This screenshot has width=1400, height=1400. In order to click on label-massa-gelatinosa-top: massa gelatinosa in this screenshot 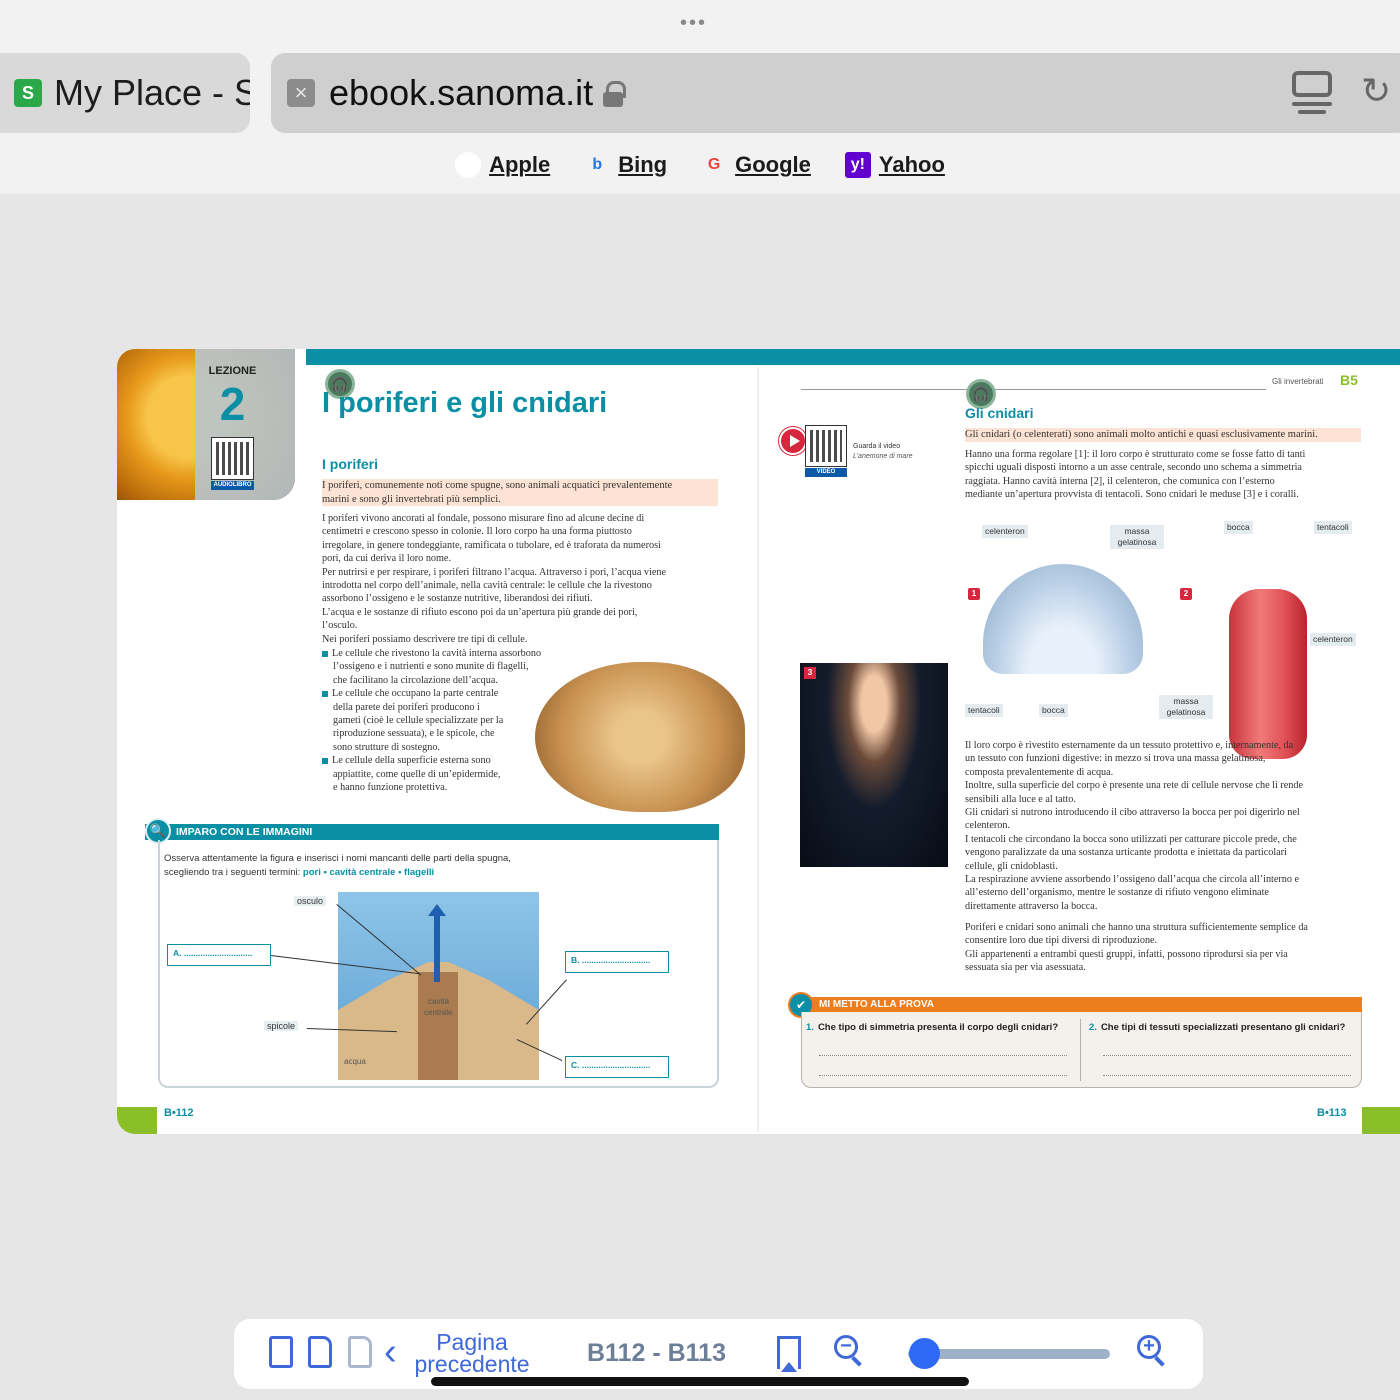, I will do `click(1137, 537)`.